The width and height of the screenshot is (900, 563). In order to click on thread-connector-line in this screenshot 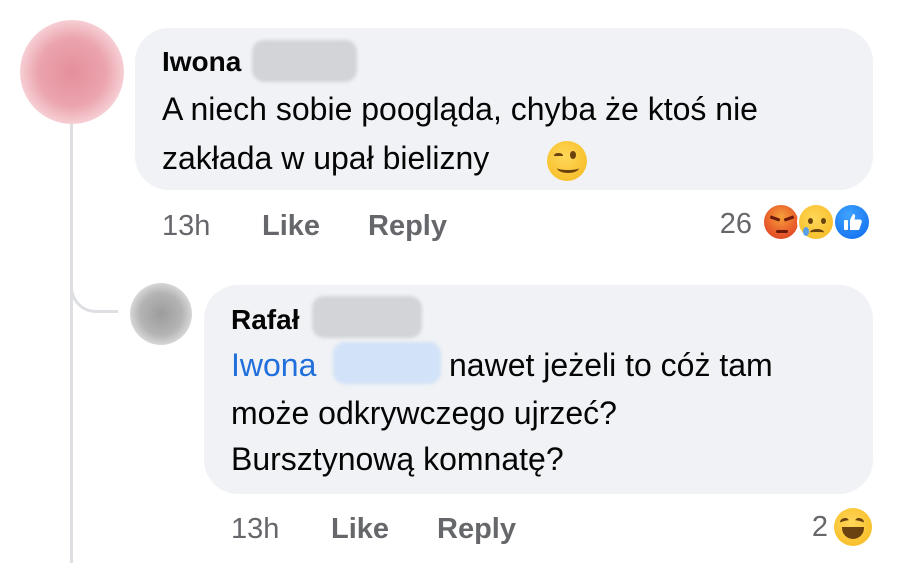, I will do `click(71, 342)`.